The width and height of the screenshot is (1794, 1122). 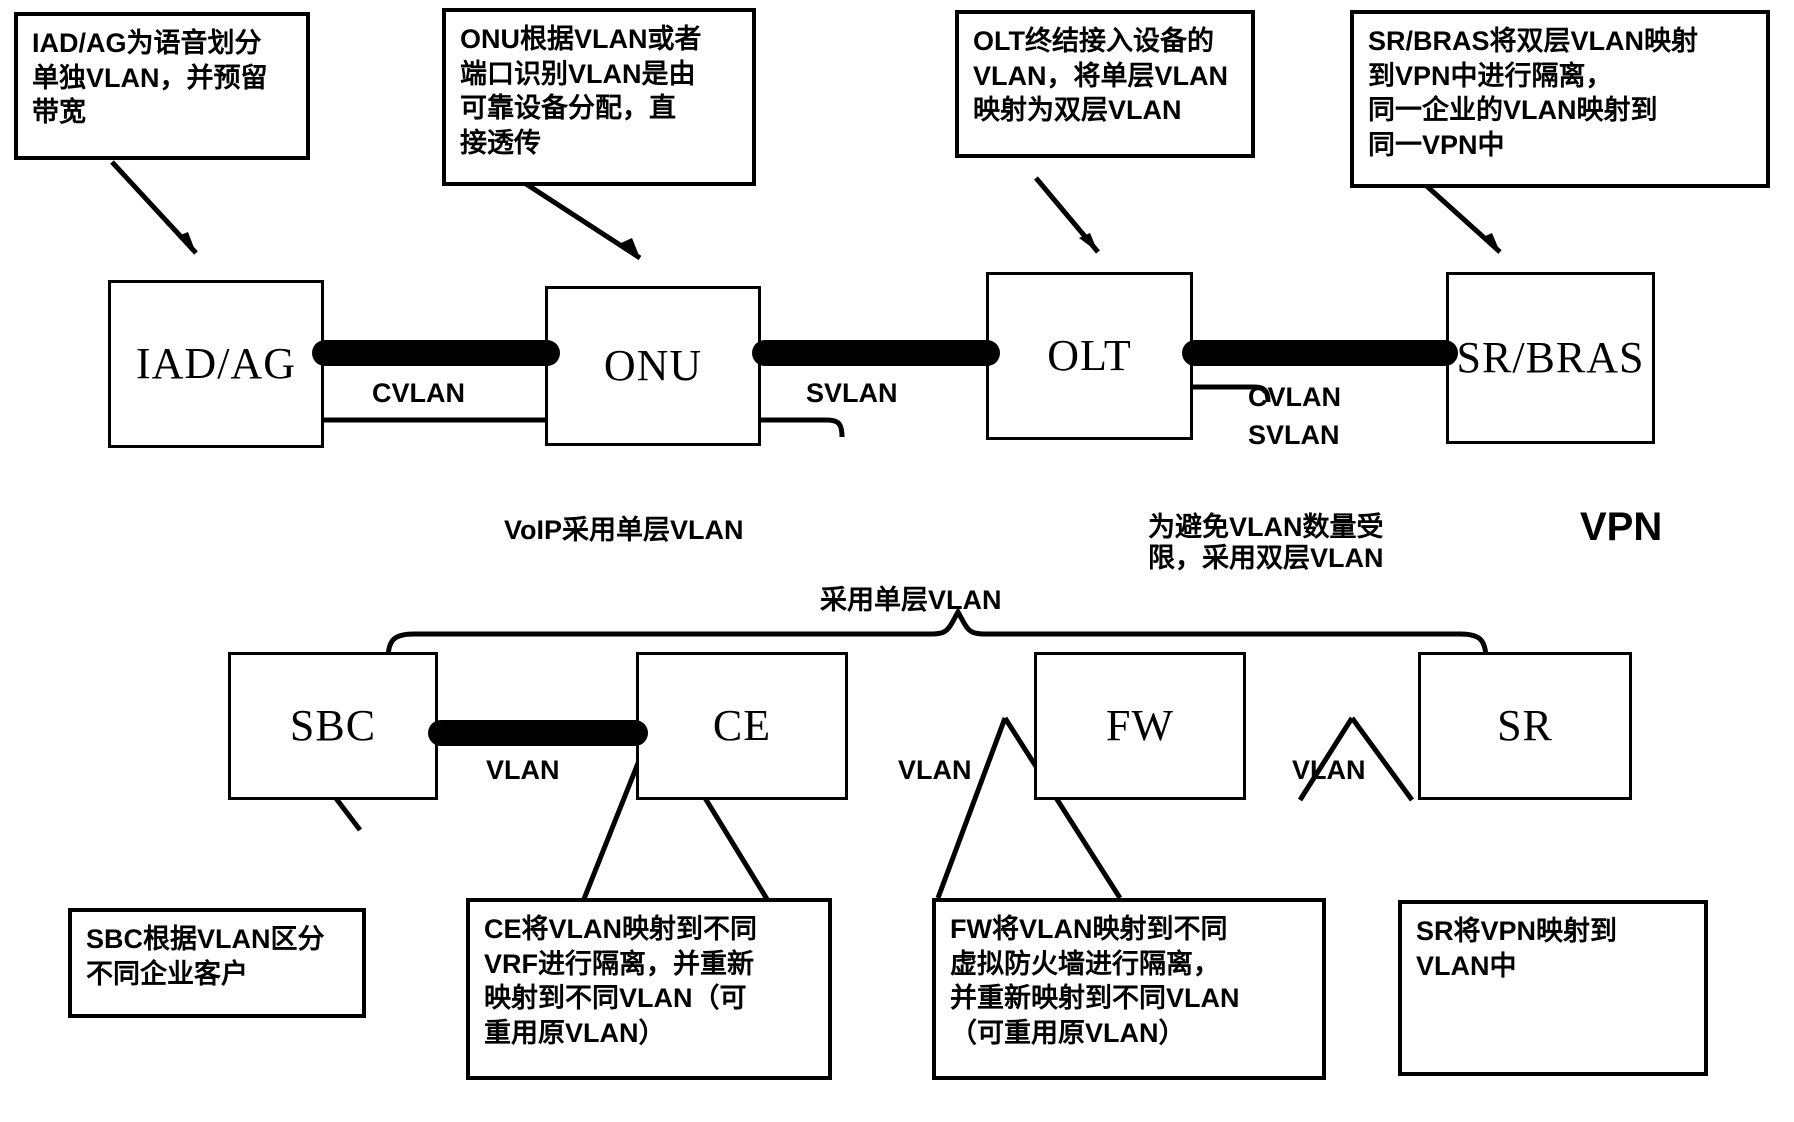 What do you see at coordinates (1490, 75) in the screenshot?
I see `callout-line: 到VPN中进行隔离，` at bounding box center [1490, 75].